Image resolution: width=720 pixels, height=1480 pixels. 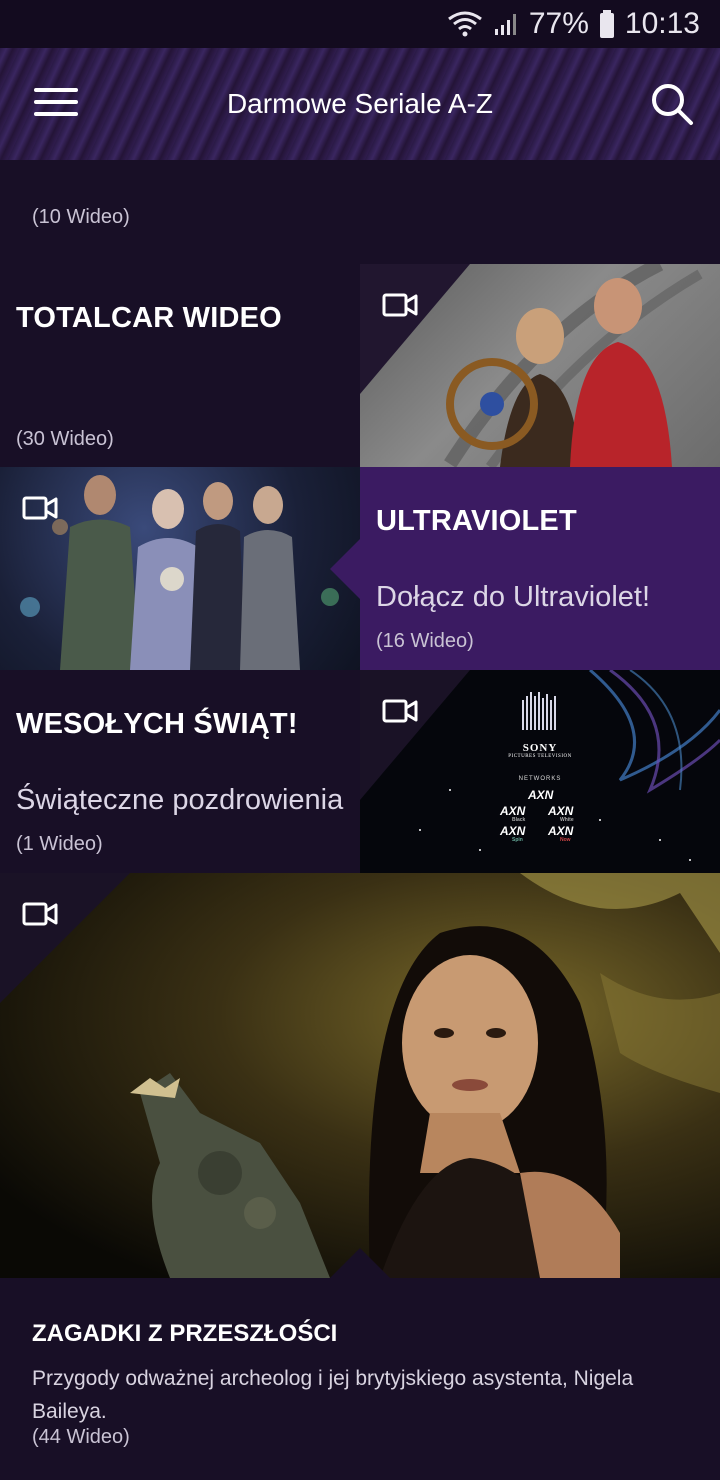 I want to click on sony-logo: SONY PICTURES TELEVISION, so click(x=540, y=750).